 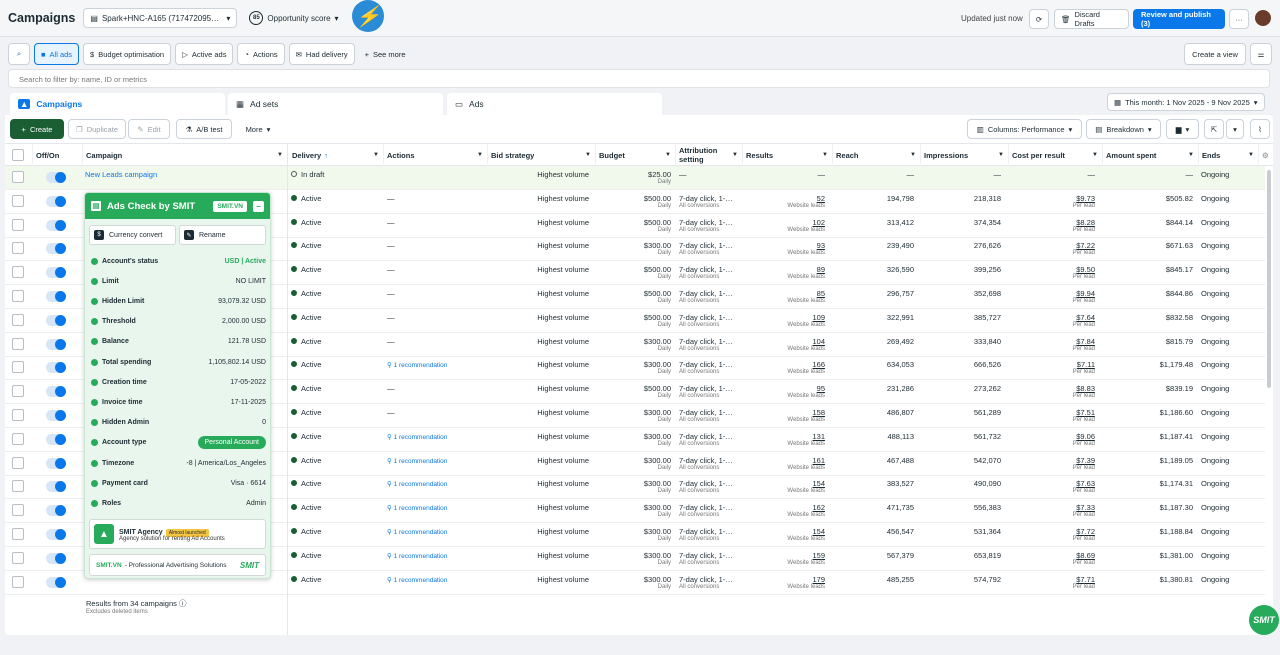 What do you see at coordinates (149, 129) in the screenshot?
I see `edit-button: ✎ Edit` at bounding box center [149, 129].